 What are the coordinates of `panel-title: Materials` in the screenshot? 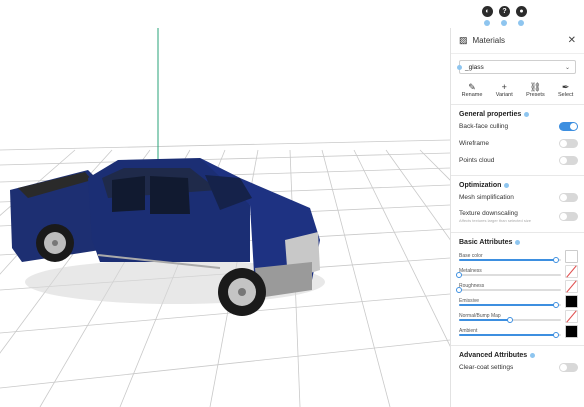 It's located at (488, 40).